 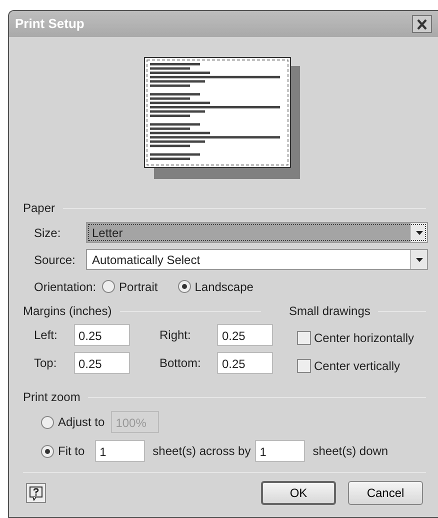 What do you see at coordinates (357, 366) in the screenshot?
I see `checkbox-label: Center vertically` at bounding box center [357, 366].